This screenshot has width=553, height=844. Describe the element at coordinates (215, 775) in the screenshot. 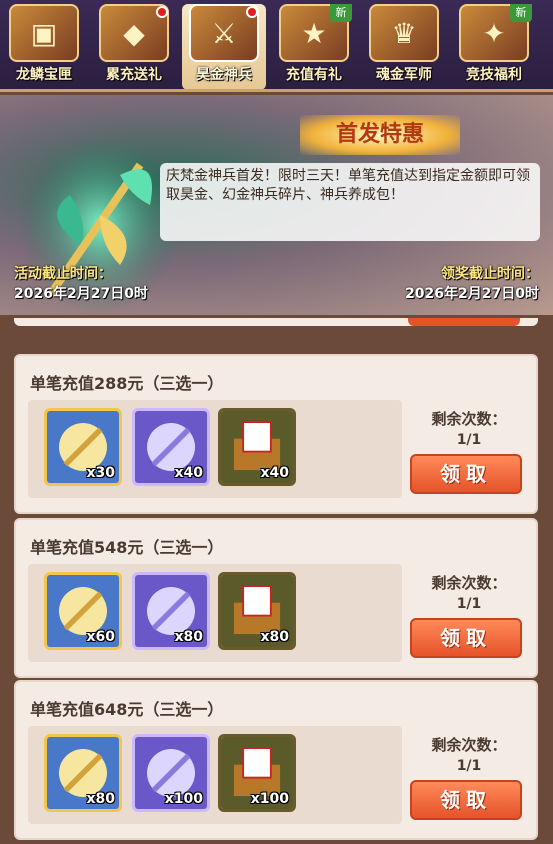

I see `item-area: x80 x100 x100` at that location.